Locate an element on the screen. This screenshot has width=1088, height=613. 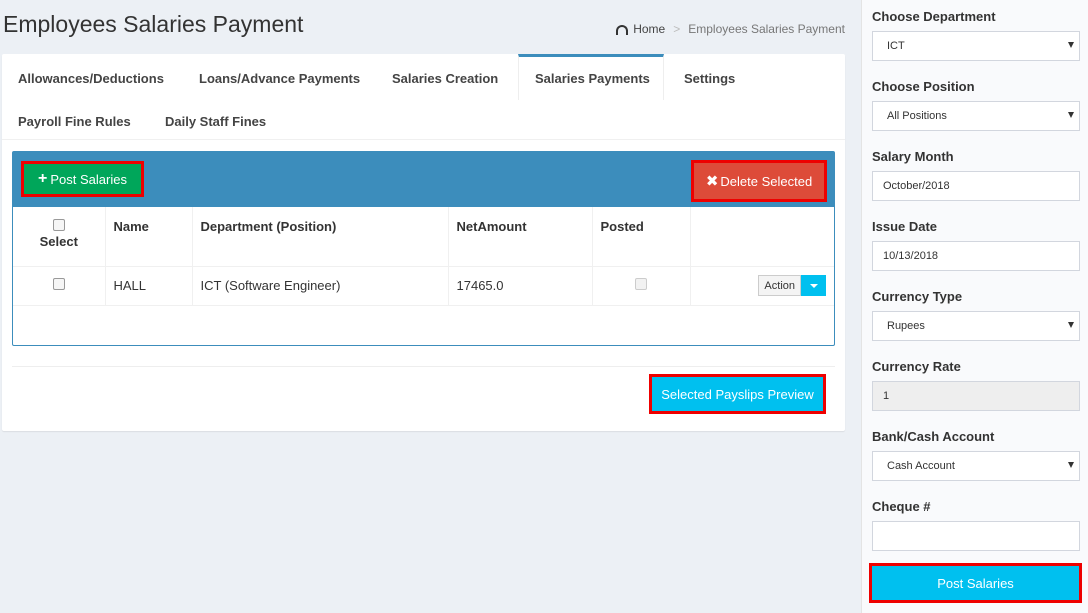
times-icon: ✖ is located at coordinates (712, 181).